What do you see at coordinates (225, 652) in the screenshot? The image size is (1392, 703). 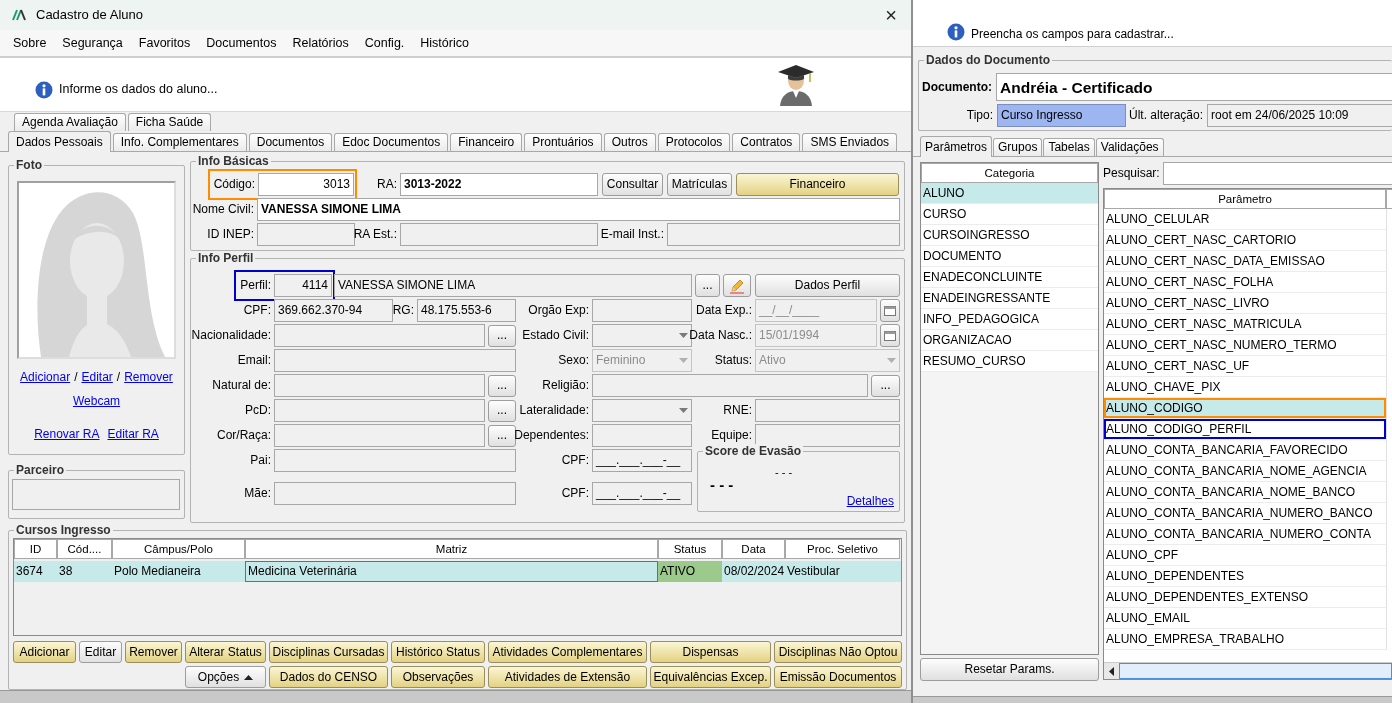 I see `button: Alterar Status` at bounding box center [225, 652].